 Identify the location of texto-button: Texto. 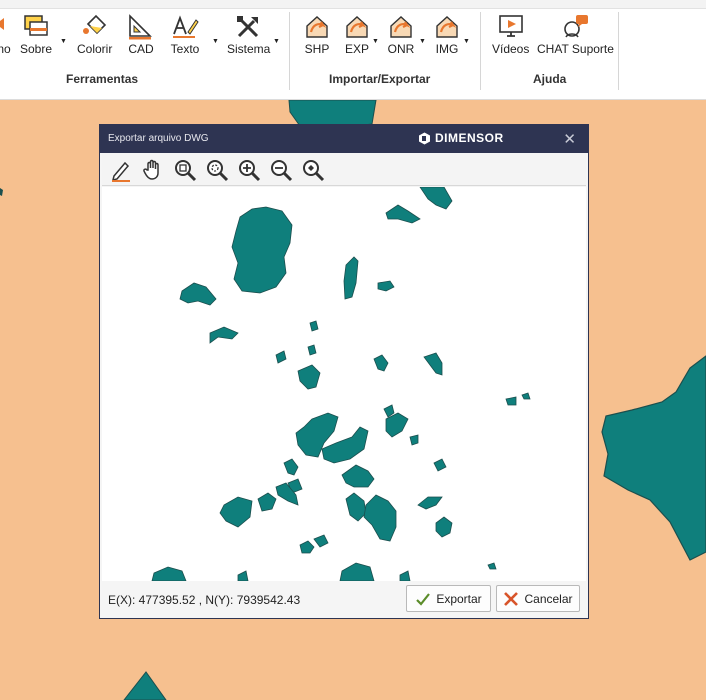
(185, 42).